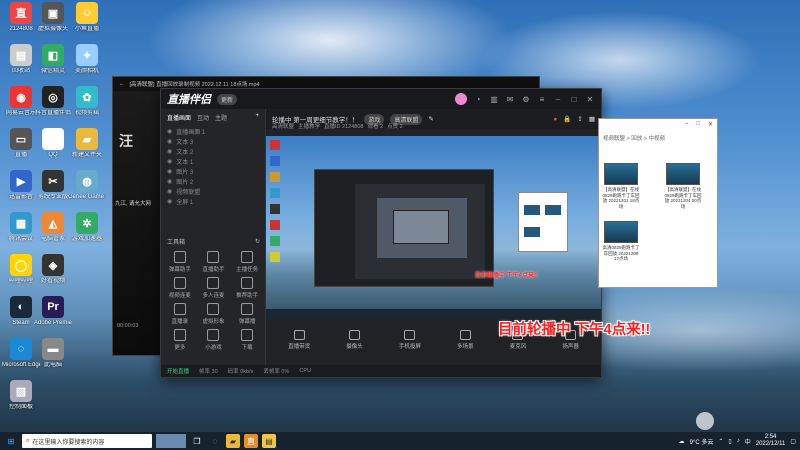 The image size is (800, 450). Describe the element at coordinates (87, 17) in the screenshot. I see `desktop-icon: ☺ 小鱼直播` at that location.